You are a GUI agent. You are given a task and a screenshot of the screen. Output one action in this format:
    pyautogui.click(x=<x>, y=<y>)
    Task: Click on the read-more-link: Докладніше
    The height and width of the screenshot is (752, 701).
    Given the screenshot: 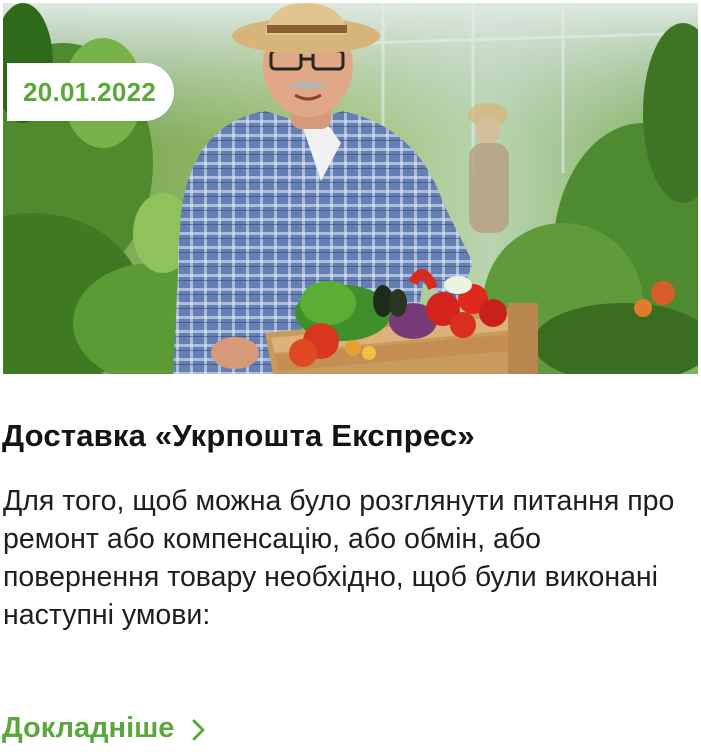 What is the action you would take?
    pyautogui.click(x=104, y=728)
    